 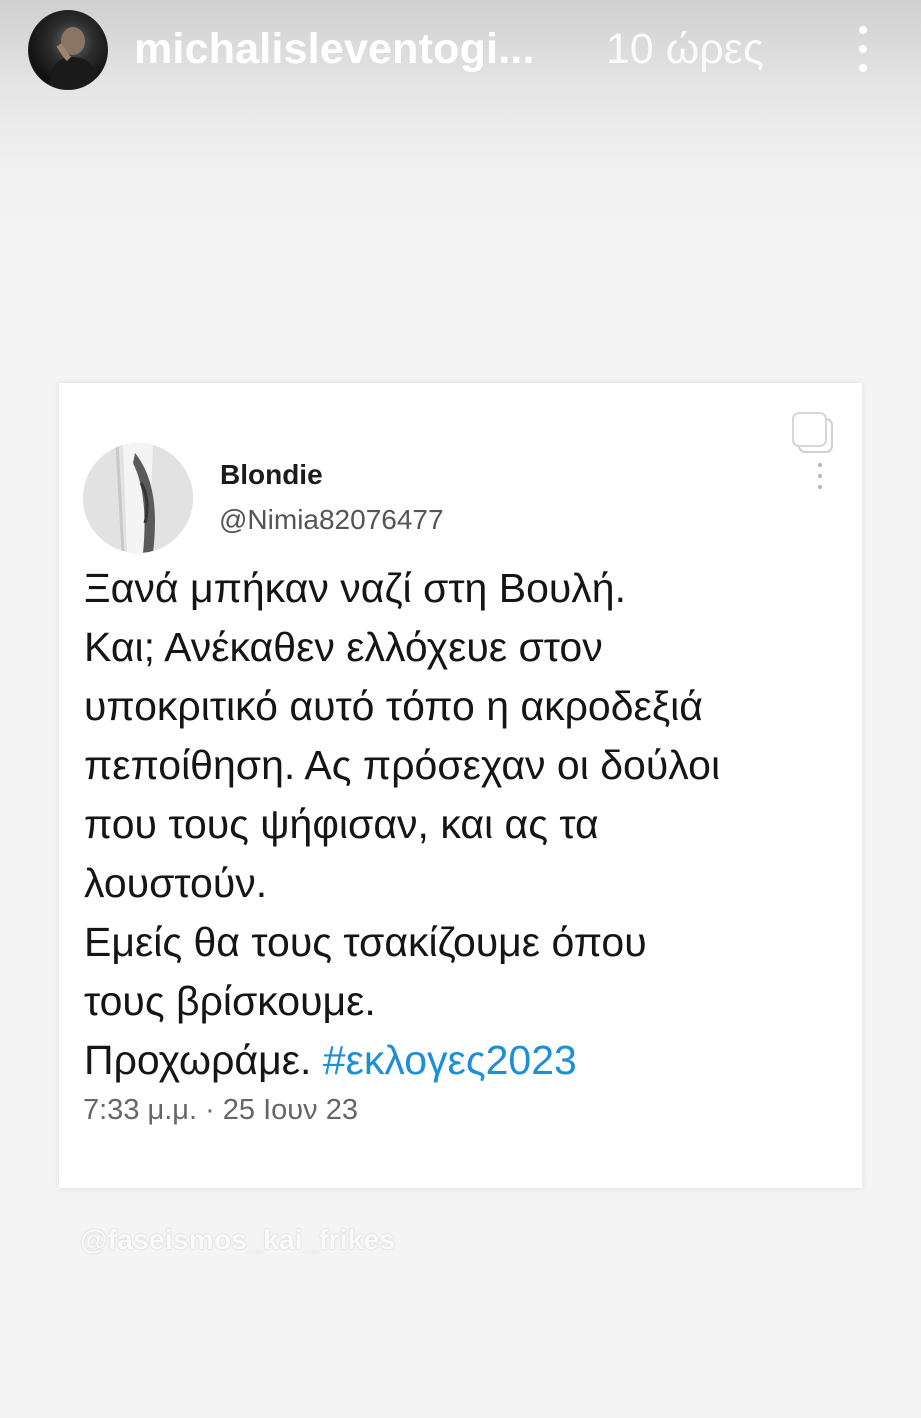 What do you see at coordinates (365, 942) in the screenshot?
I see `tweet-line: Εμείς θα τους τσακίζουμε όπου` at bounding box center [365, 942].